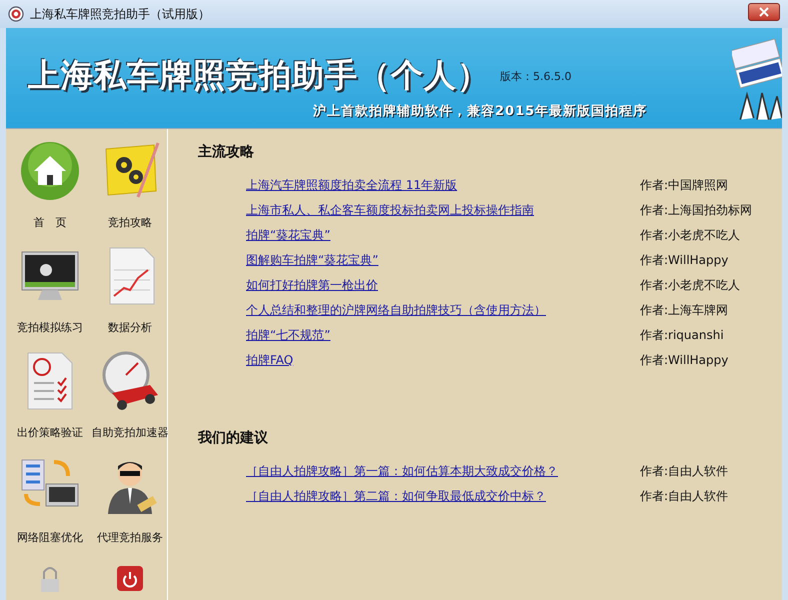 The height and width of the screenshot is (600, 788). I want to click on article-link: 个人总结和整理的沪牌网络自助拍牌技巧（含使用方法）, so click(443, 310).